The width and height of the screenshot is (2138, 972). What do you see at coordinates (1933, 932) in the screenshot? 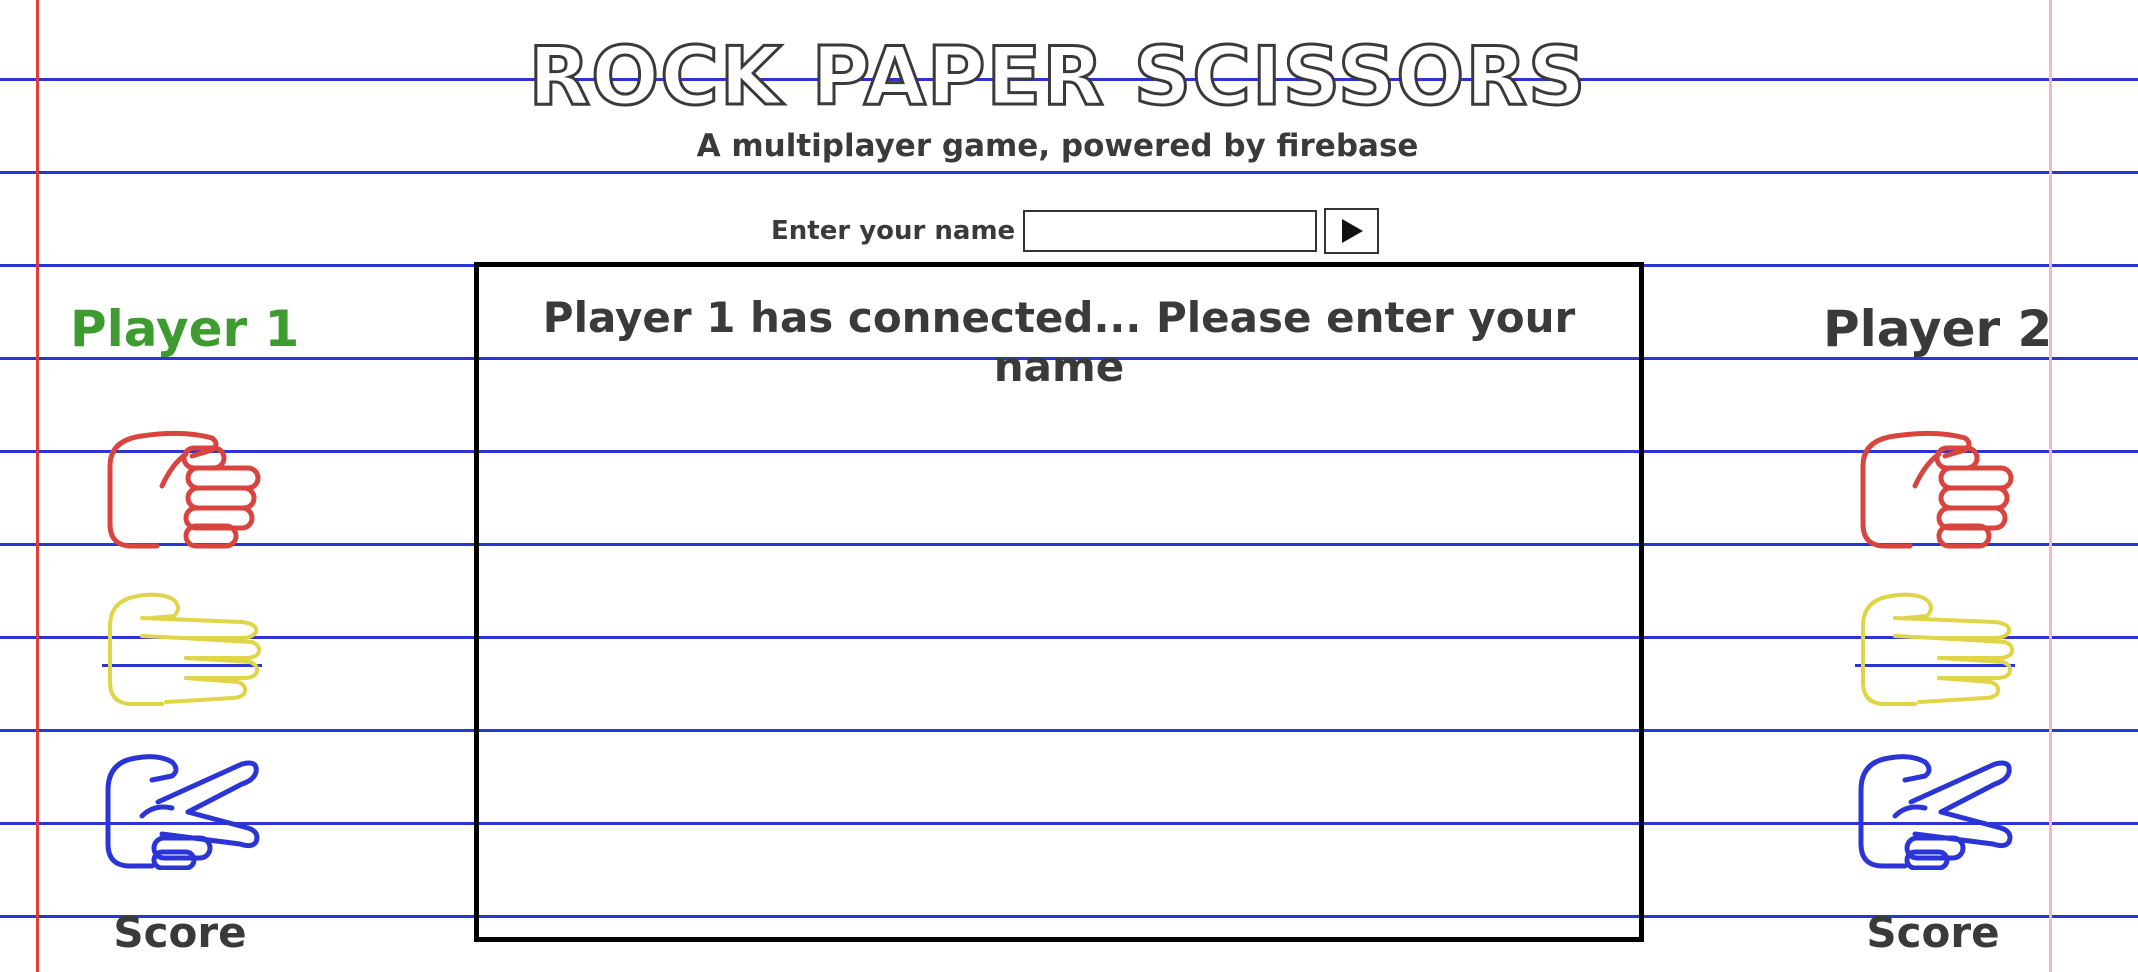
I see `player-2-score-label: Score` at bounding box center [1933, 932].